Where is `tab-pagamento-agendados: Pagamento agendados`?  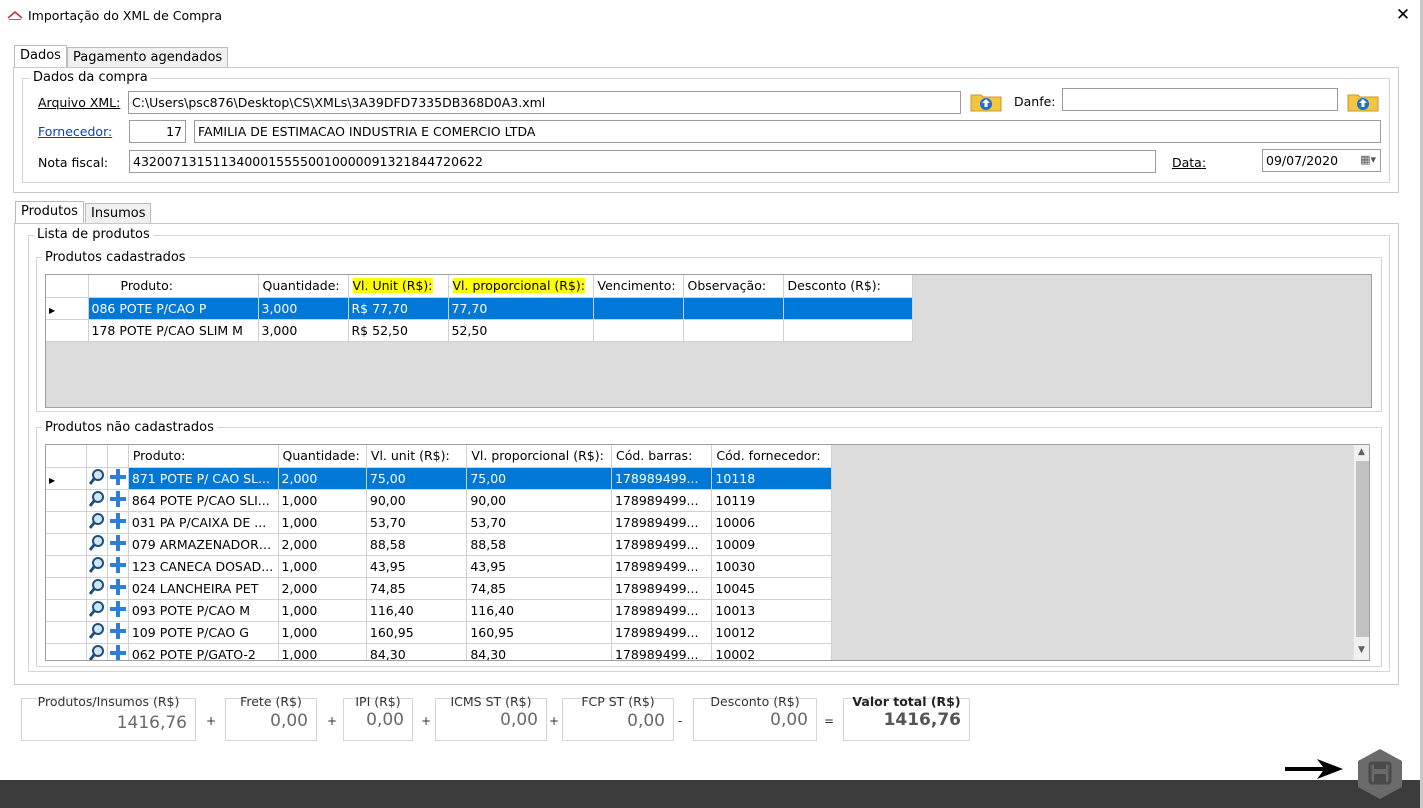 tab-pagamento-agendados: Pagamento agendados is located at coordinates (148, 57).